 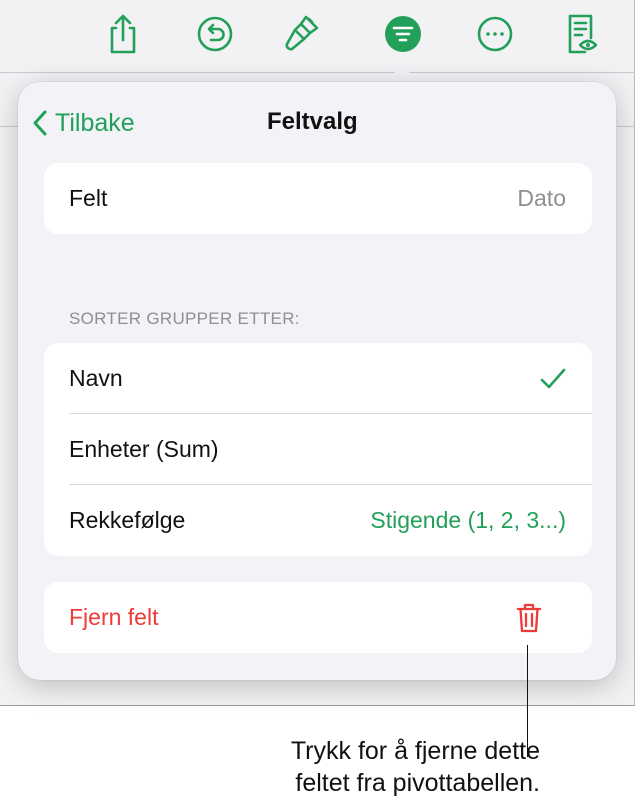 What do you see at coordinates (215, 34) in the screenshot?
I see `undo-icon` at bounding box center [215, 34].